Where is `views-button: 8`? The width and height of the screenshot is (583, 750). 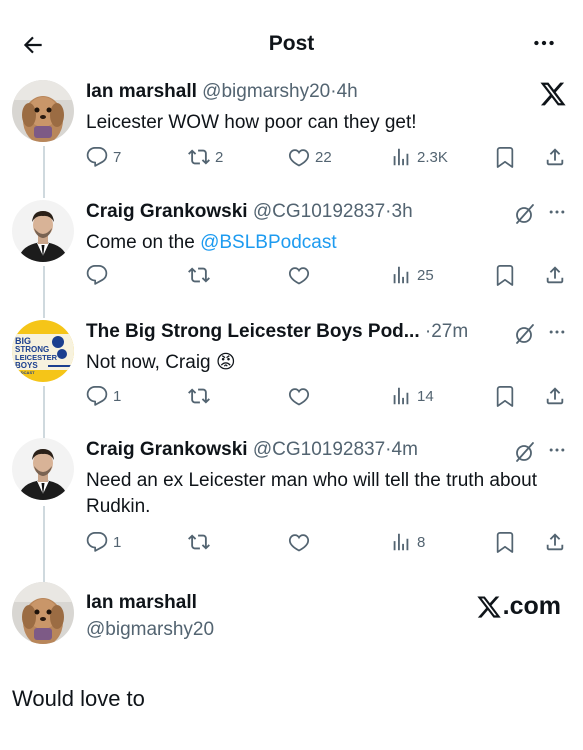
views-button: 8 is located at coordinates (407, 542).